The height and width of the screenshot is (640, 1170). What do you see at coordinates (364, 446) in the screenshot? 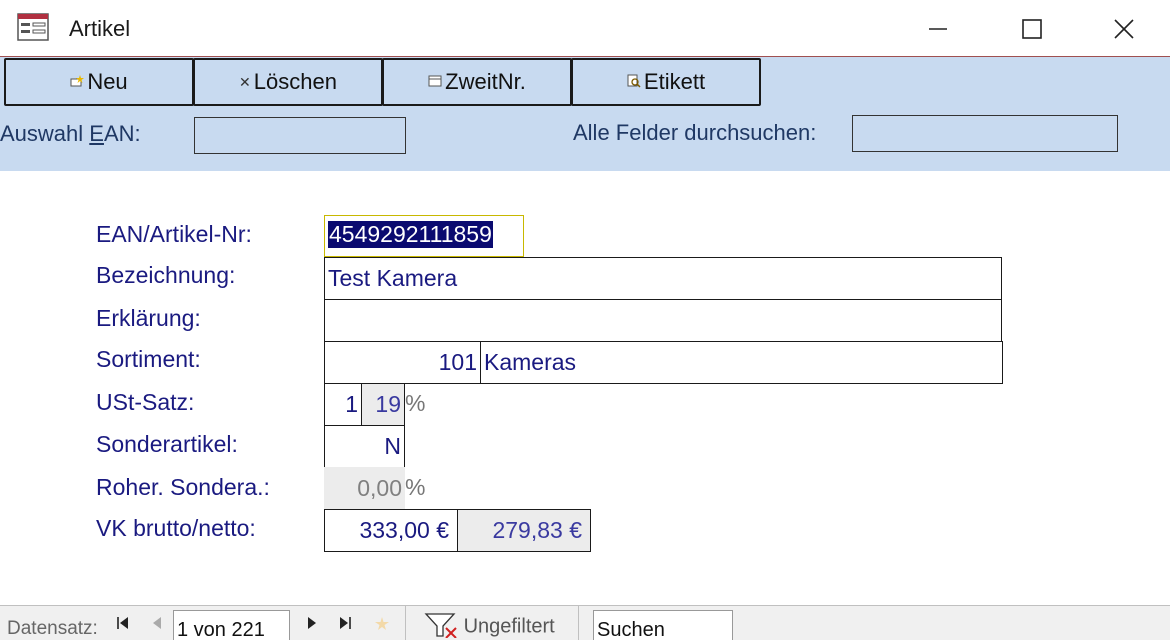
I see `special-item-field: N` at bounding box center [364, 446].